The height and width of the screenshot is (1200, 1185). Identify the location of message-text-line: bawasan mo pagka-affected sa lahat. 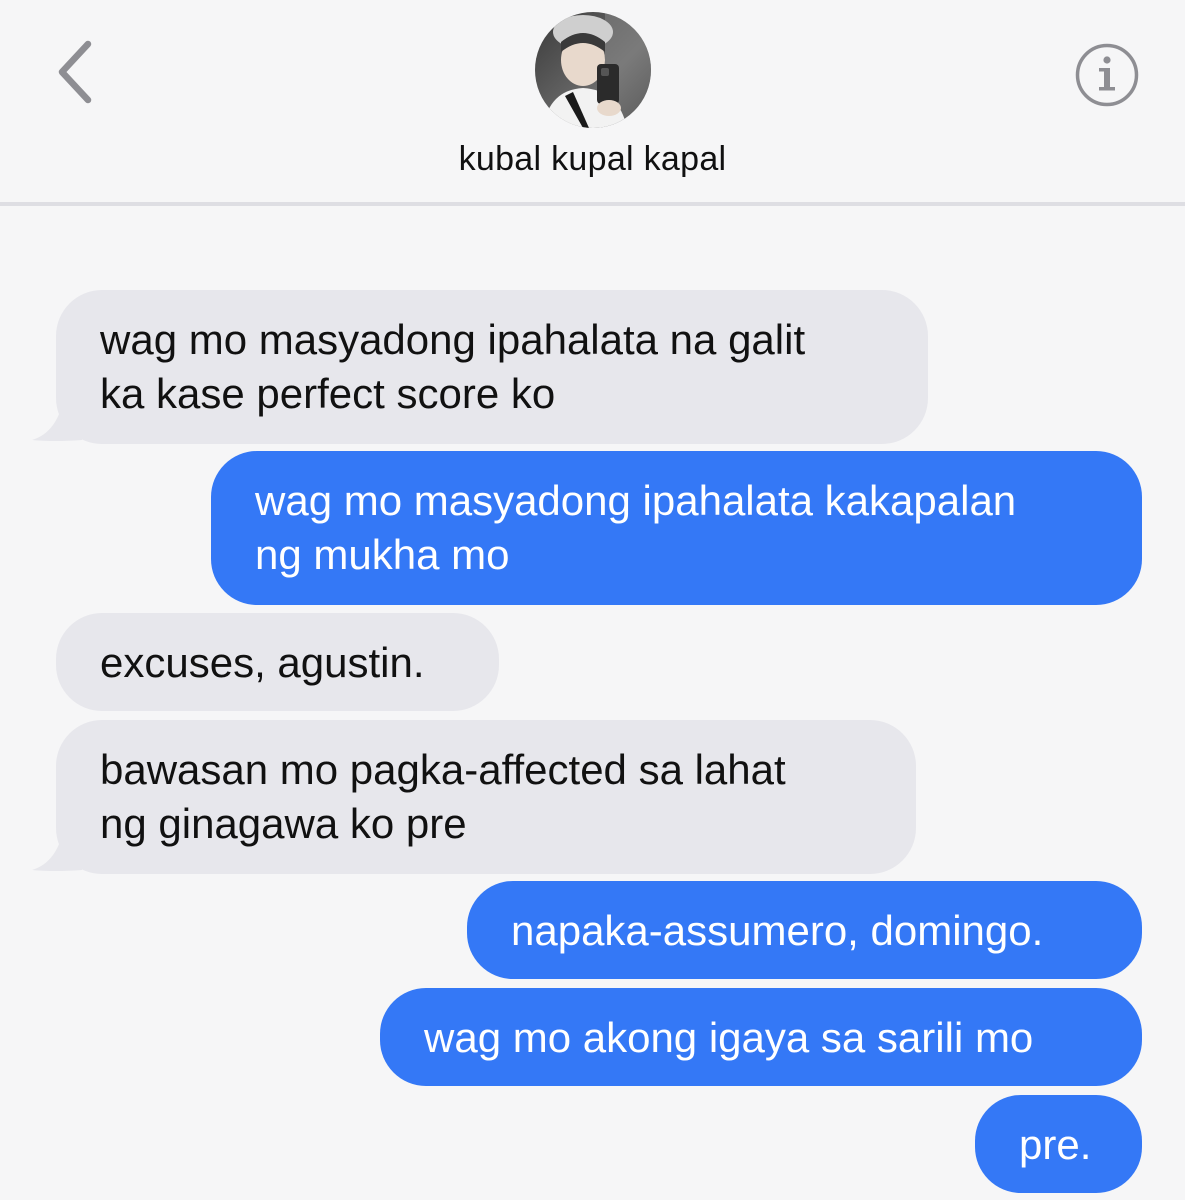
(443, 769).